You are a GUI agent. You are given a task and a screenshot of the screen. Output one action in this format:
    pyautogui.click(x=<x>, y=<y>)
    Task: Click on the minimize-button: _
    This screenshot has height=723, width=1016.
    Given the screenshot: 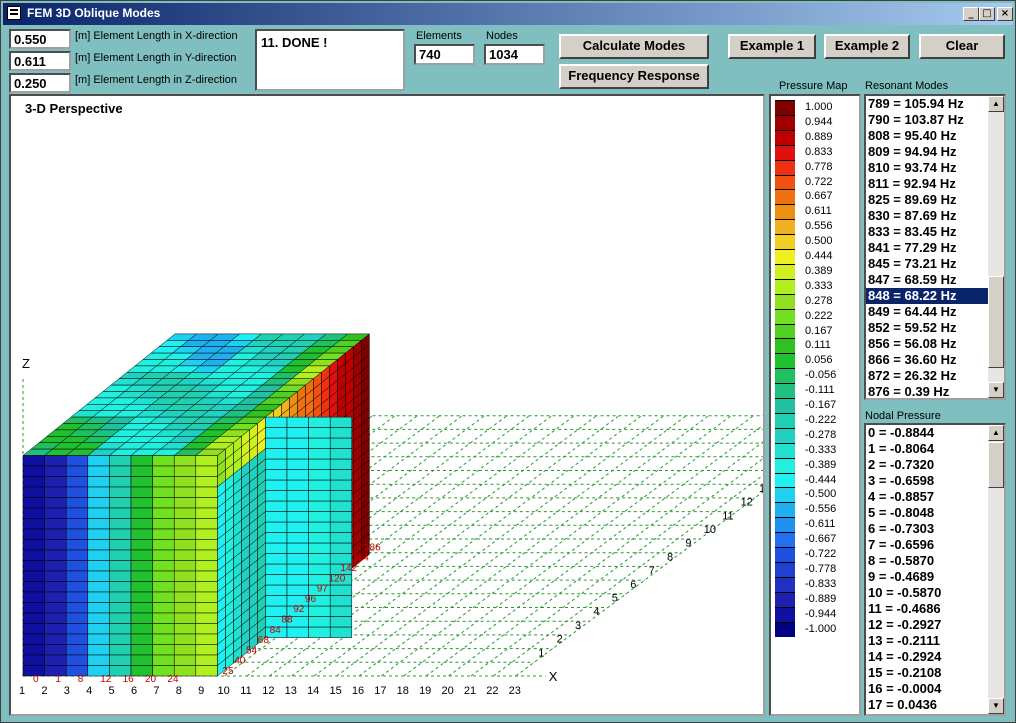 What is the action you would take?
    pyautogui.click(x=971, y=14)
    